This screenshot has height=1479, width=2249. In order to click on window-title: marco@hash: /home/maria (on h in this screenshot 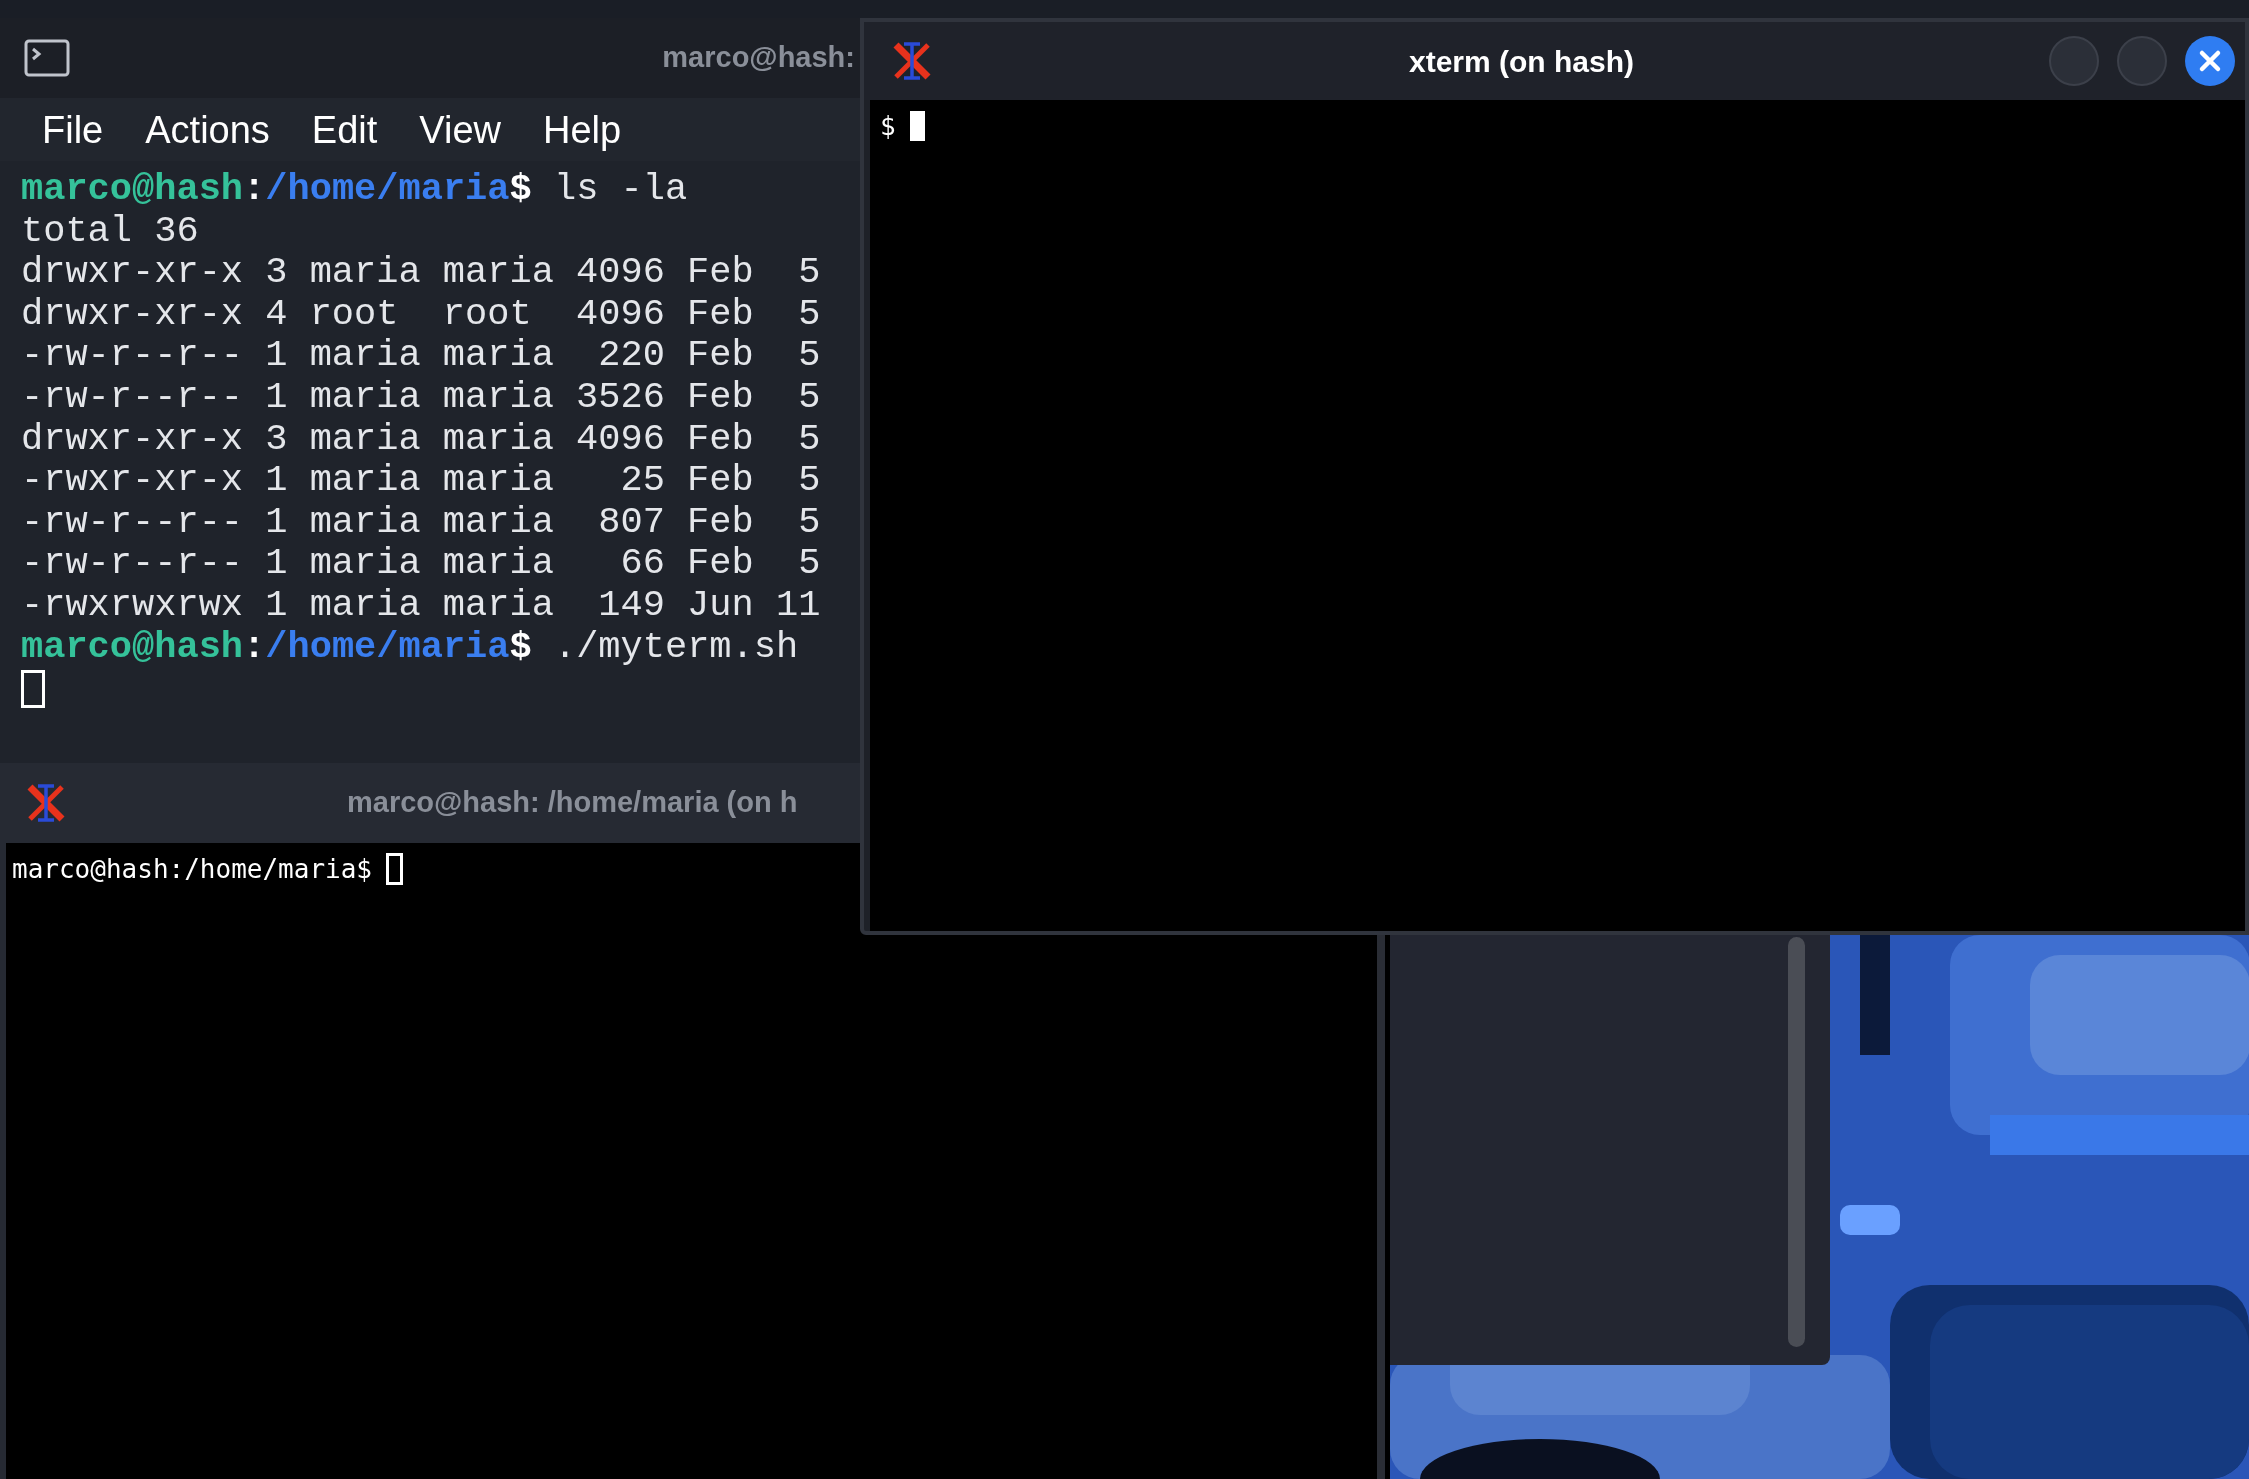, I will do `click(572, 803)`.